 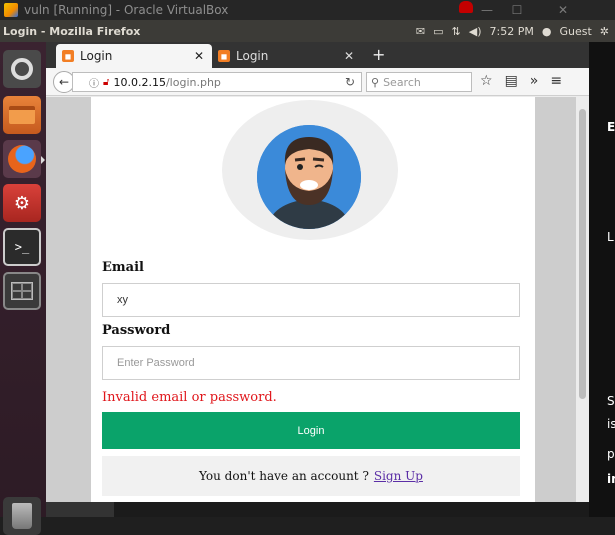 What do you see at coordinates (193, 82) in the screenshot?
I see `url-path: /login.php` at bounding box center [193, 82].